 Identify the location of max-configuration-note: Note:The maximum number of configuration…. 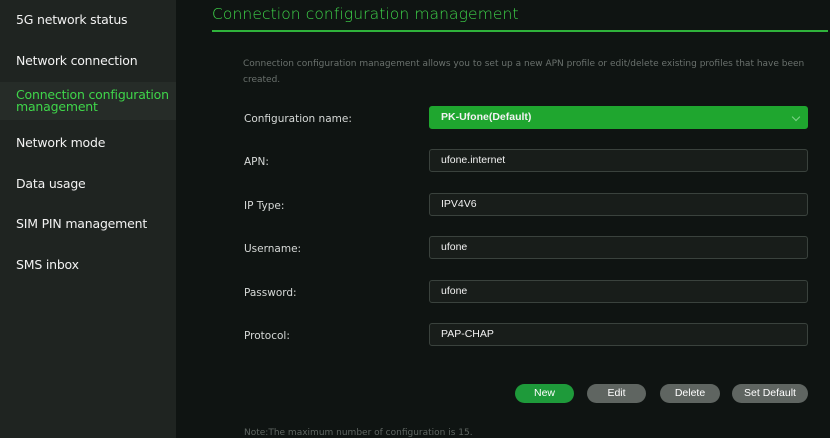
(358, 433).